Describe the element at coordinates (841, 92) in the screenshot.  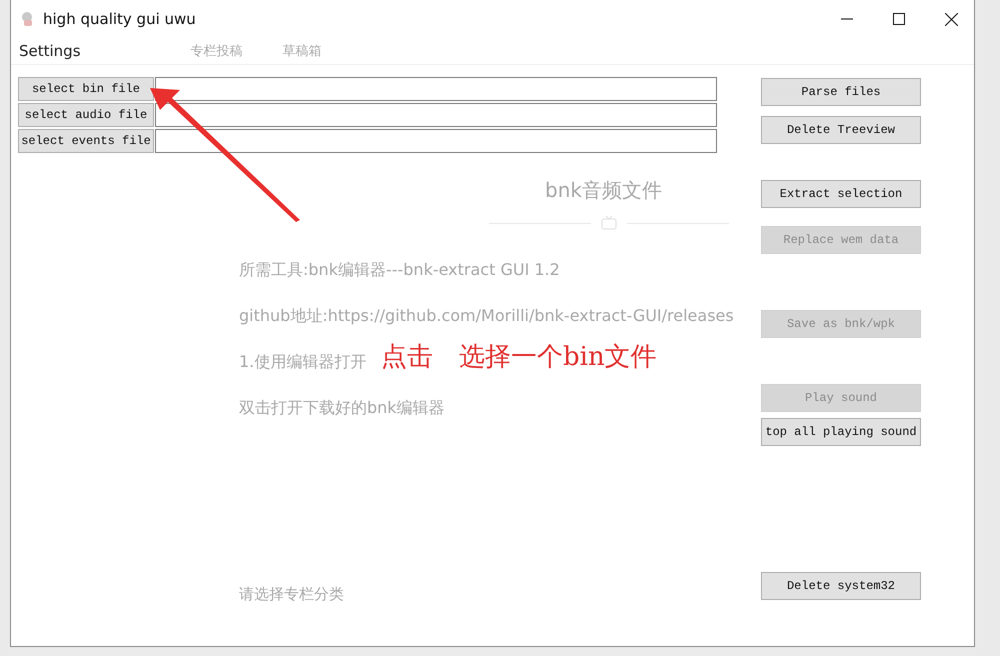
I see `action-button: Parse files` at that location.